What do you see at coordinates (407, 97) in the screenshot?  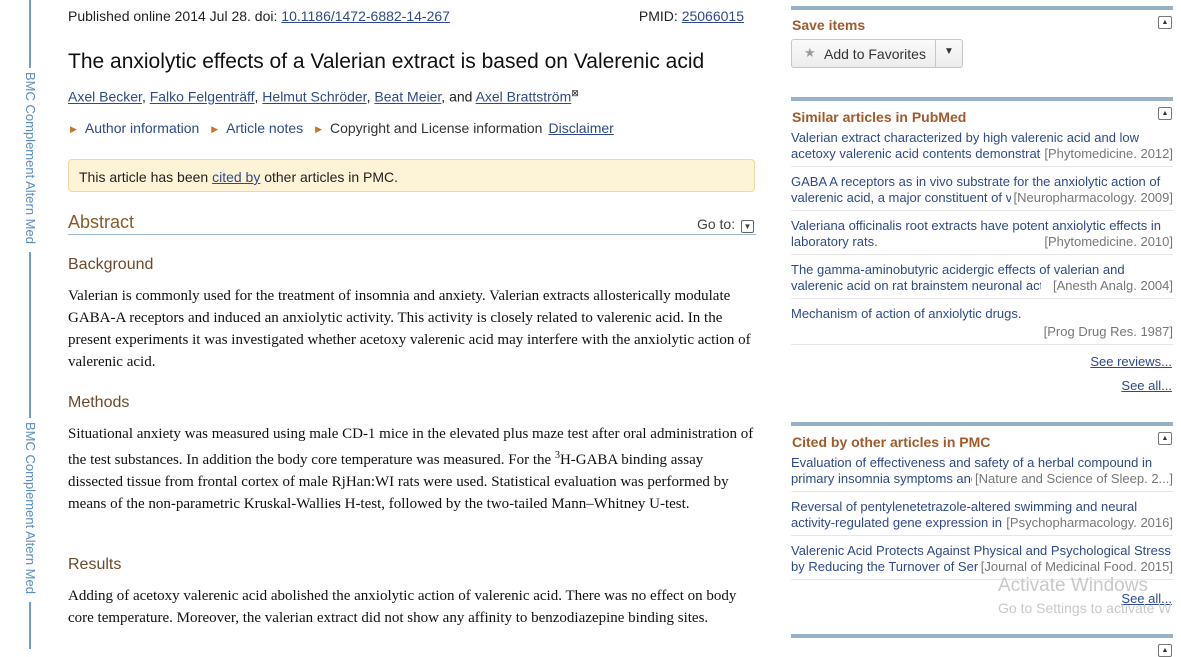 I see `author-link: Beat Meier` at bounding box center [407, 97].